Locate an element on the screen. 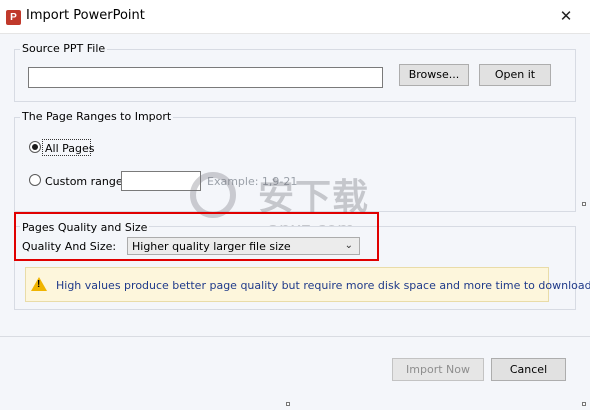 Image resolution: width=590 pixels, height=410 pixels. import-now-button: Import Now is located at coordinates (438, 369).